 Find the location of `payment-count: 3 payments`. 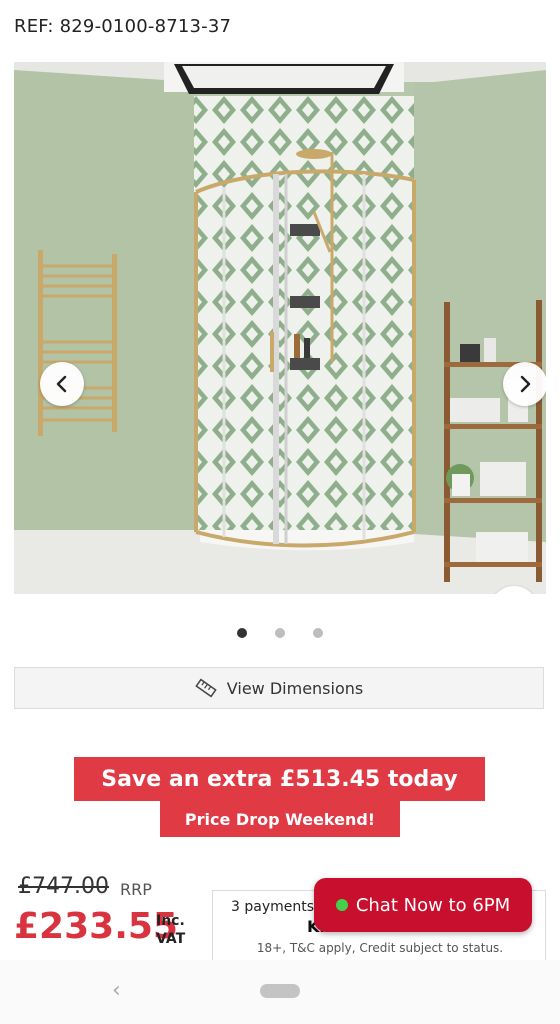

payment-count: 3 payments is located at coordinates (273, 907).